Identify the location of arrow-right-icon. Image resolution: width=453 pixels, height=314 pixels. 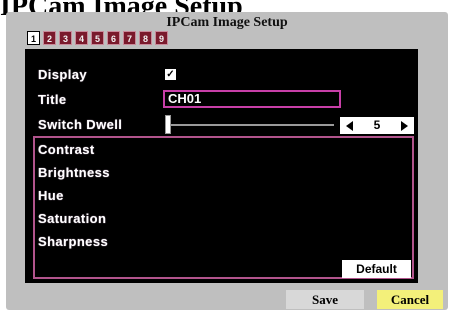
(404, 126).